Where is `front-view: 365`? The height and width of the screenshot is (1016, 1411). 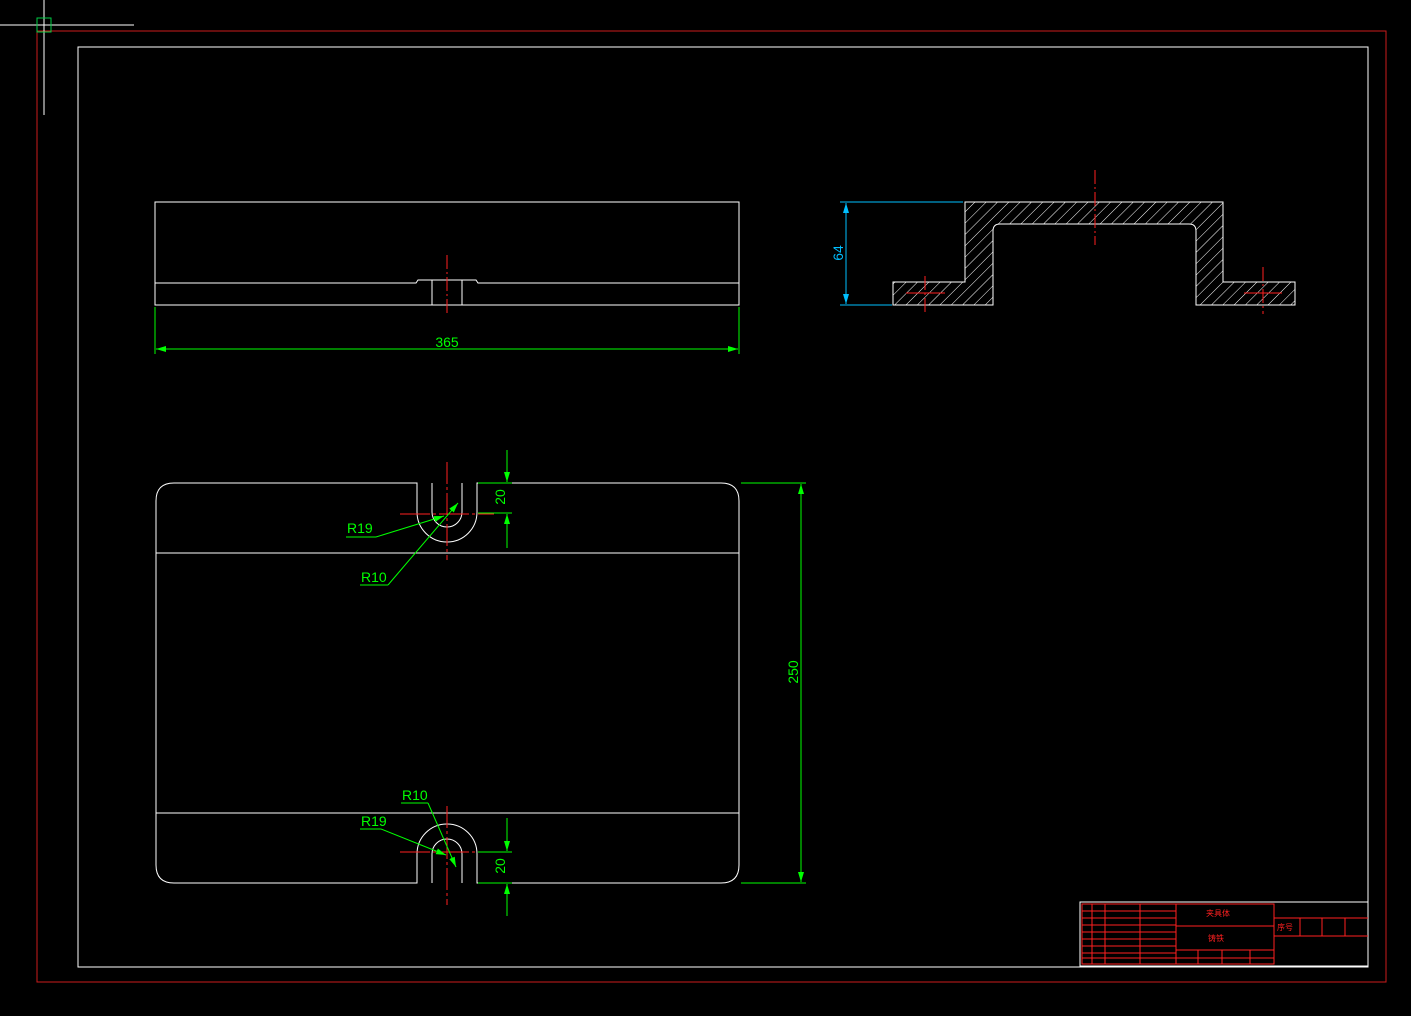
front-view: 365 is located at coordinates (447, 277).